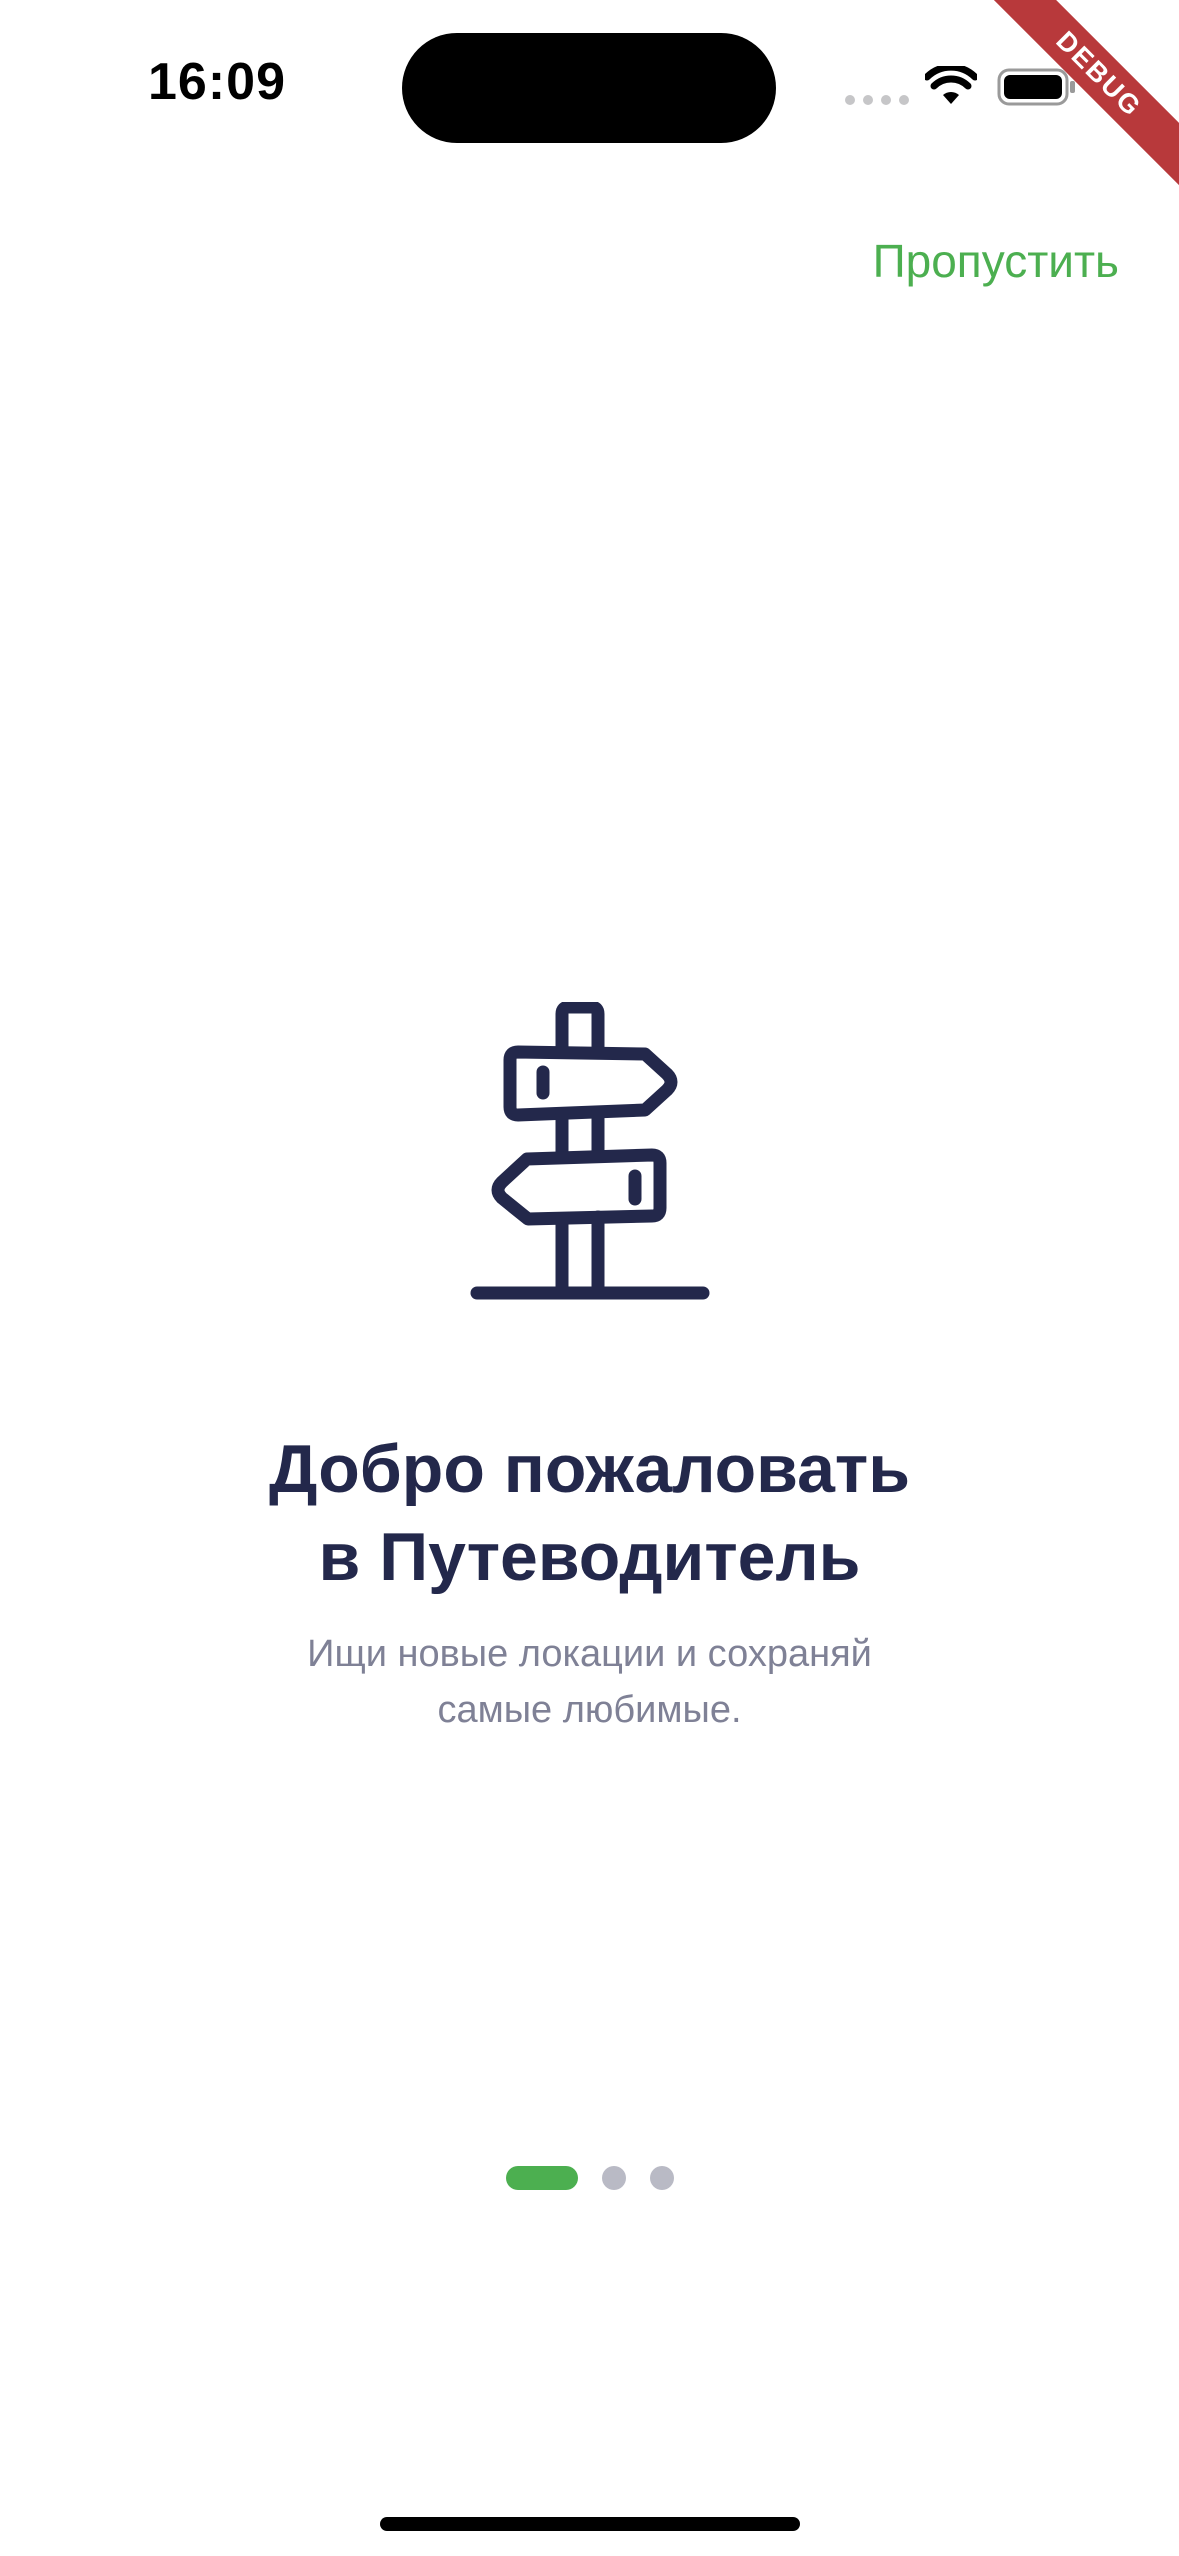  What do you see at coordinates (589, 1469) in the screenshot?
I see `title-line-1: Добро пожаловать` at bounding box center [589, 1469].